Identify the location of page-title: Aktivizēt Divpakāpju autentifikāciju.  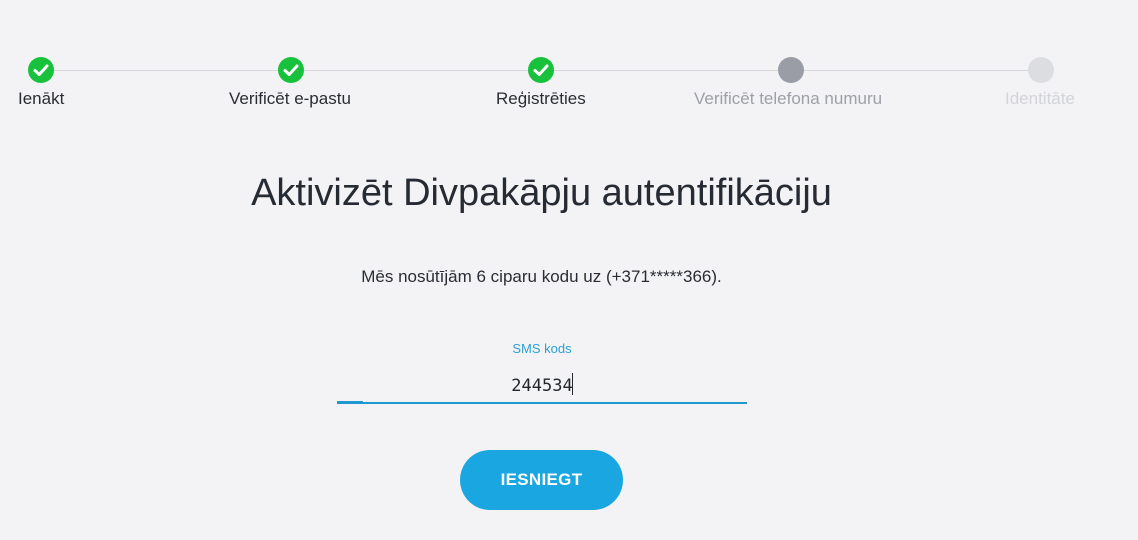
(541, 193).